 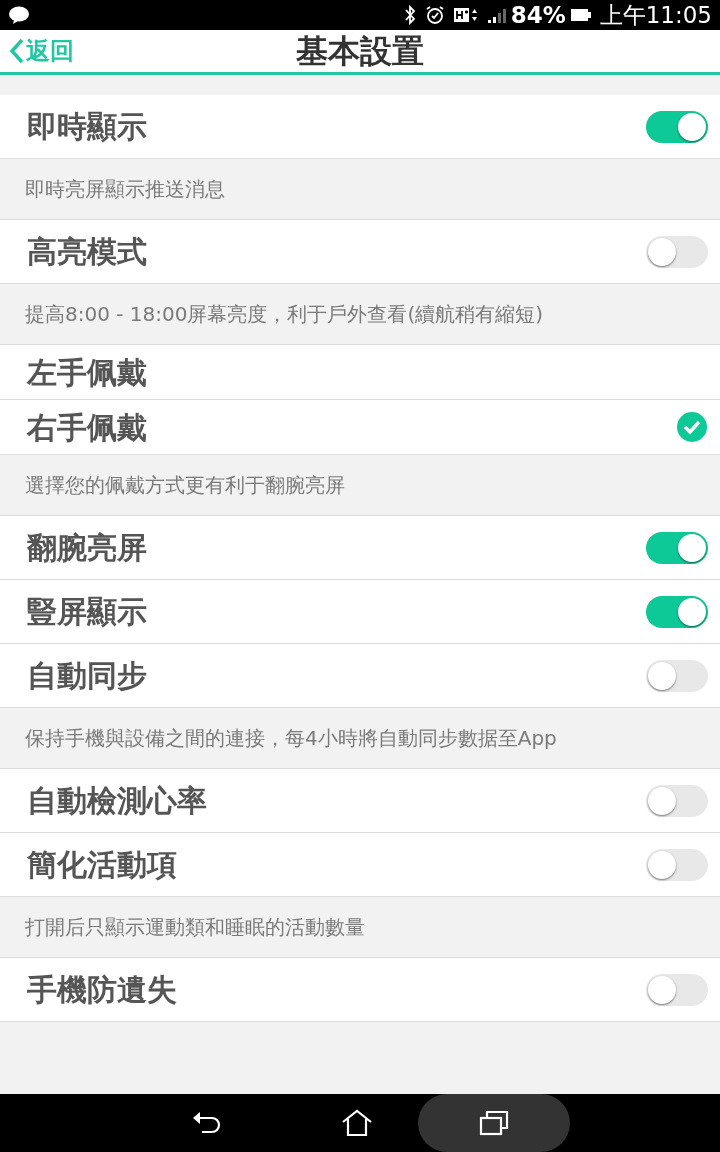 I want to click on clock-time: 上午11:05, so click(x=655, y=15).